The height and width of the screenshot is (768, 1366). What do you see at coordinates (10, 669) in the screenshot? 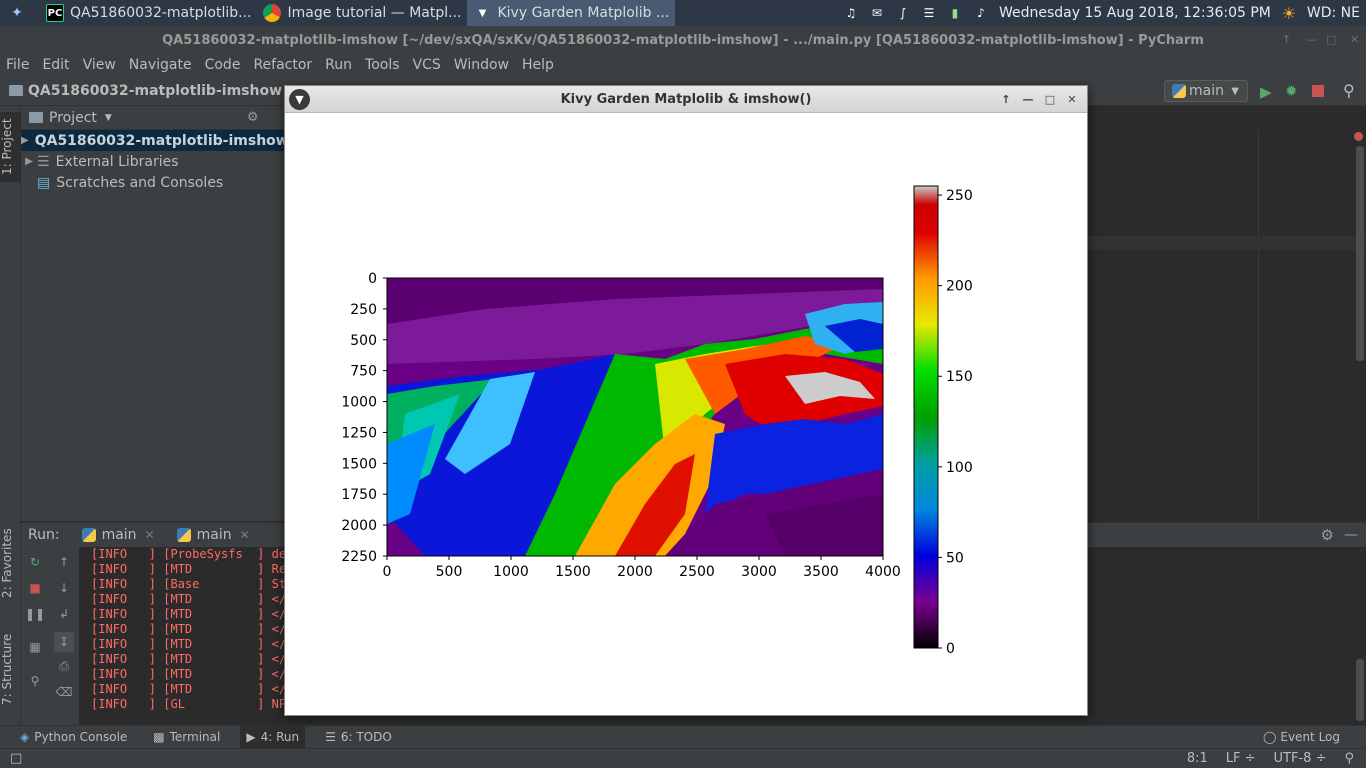
I see `tab-structure: 7: Structure` at bounding box center [10, 669].